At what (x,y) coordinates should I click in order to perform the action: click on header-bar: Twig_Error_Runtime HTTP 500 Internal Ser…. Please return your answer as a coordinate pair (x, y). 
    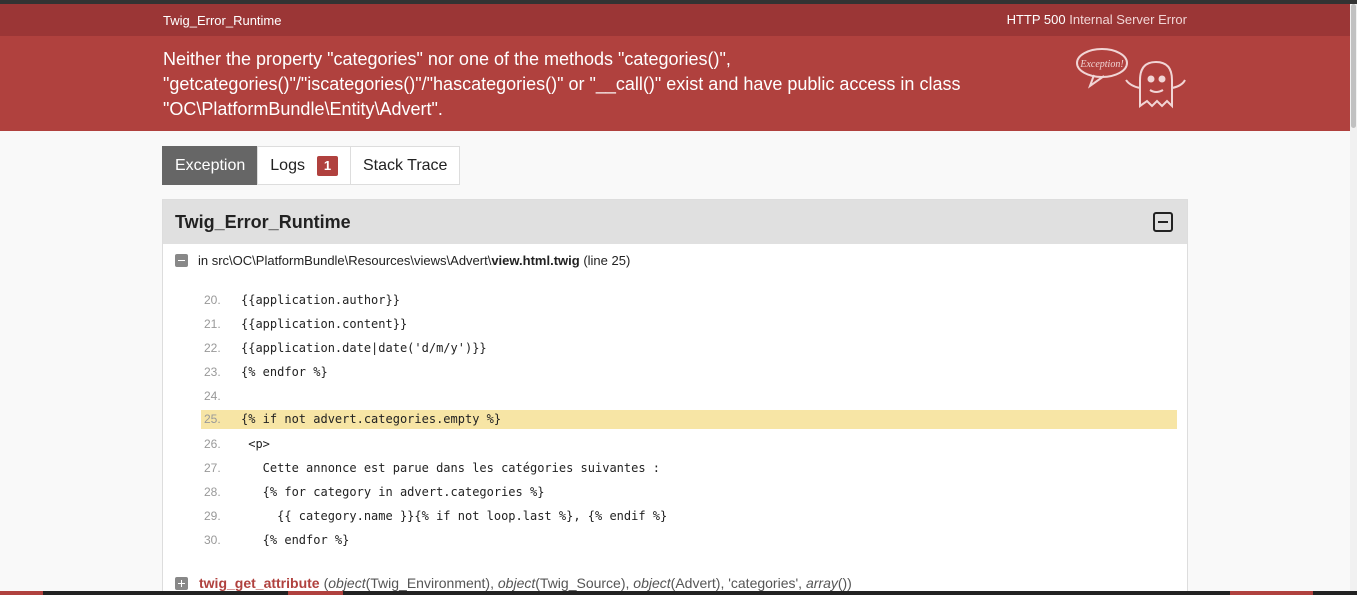
    Looking at the image, I should click on (678, 20).